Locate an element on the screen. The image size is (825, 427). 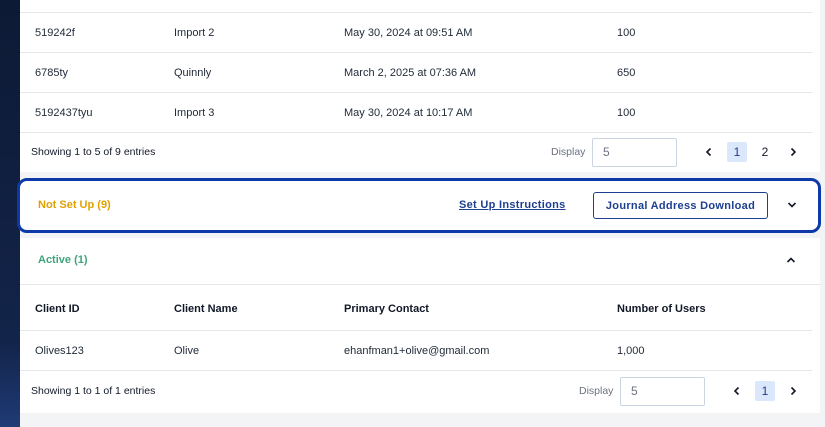
date-cell: March 2, 2025 at 07:36 AM is located at coordinates (410, 72).